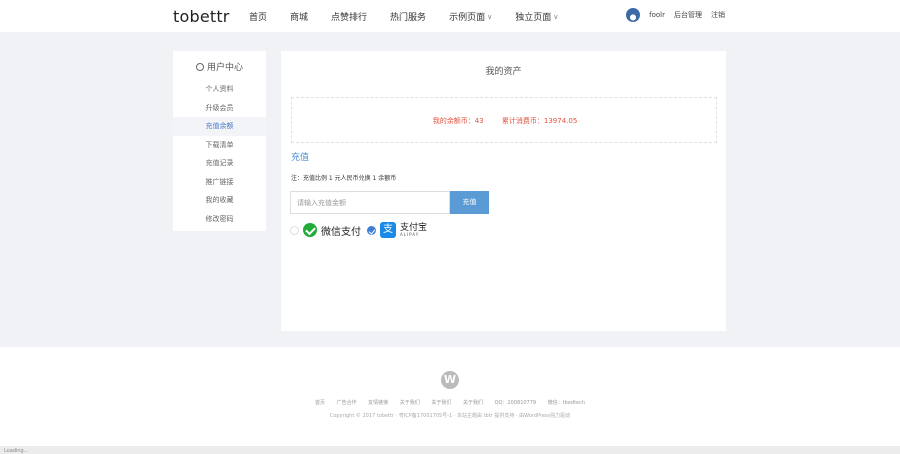  What do you see at coordinates (633, 15) in the screenshot?
I see `avatar` at bounding box center [633, 15].